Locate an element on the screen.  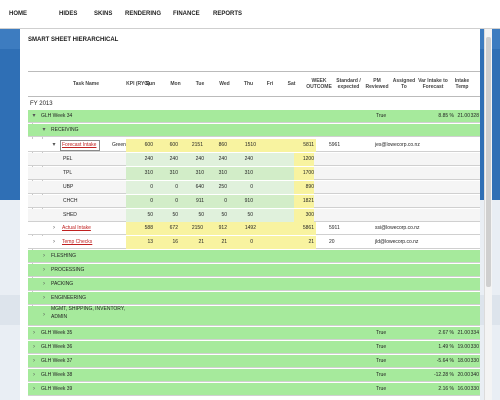
col-mon: Mon is located at coordinates (175, 84).